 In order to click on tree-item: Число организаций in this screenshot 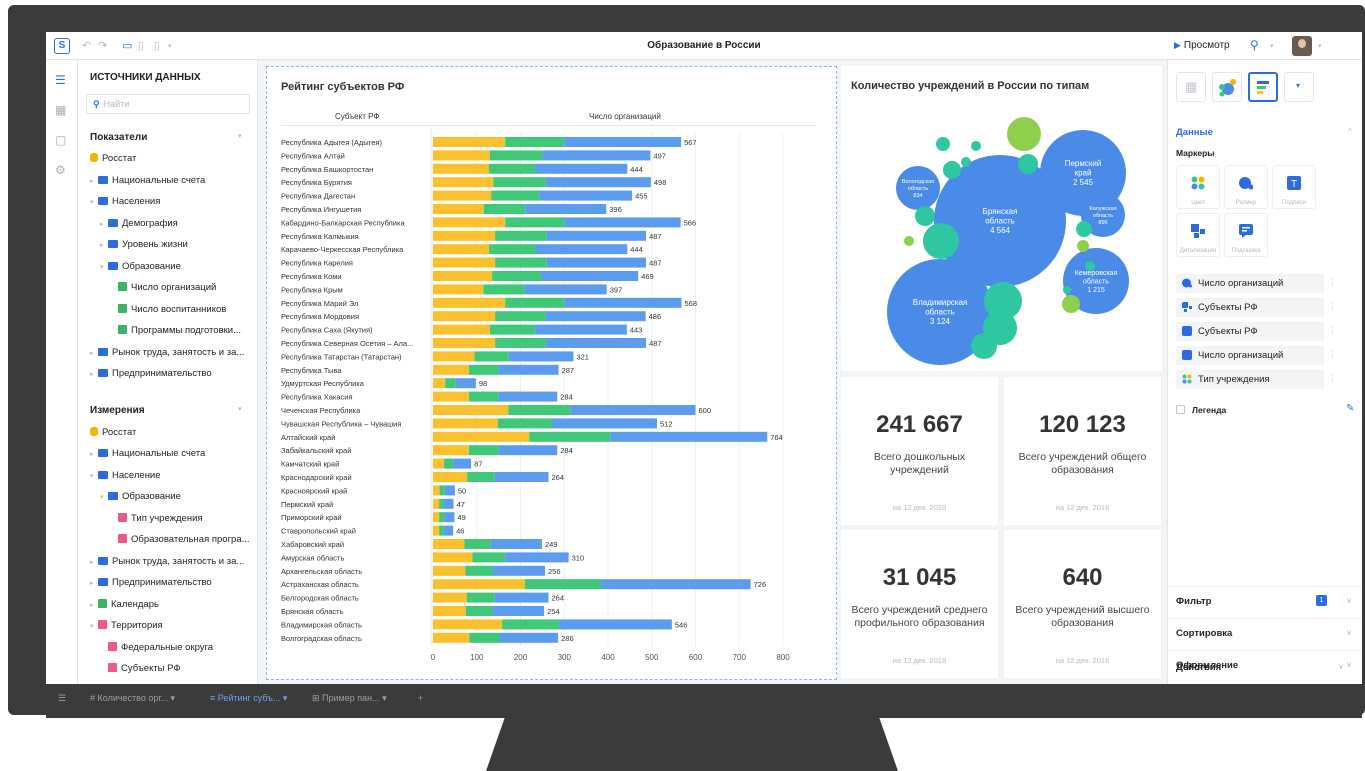, I will do `click(167, 287)`.